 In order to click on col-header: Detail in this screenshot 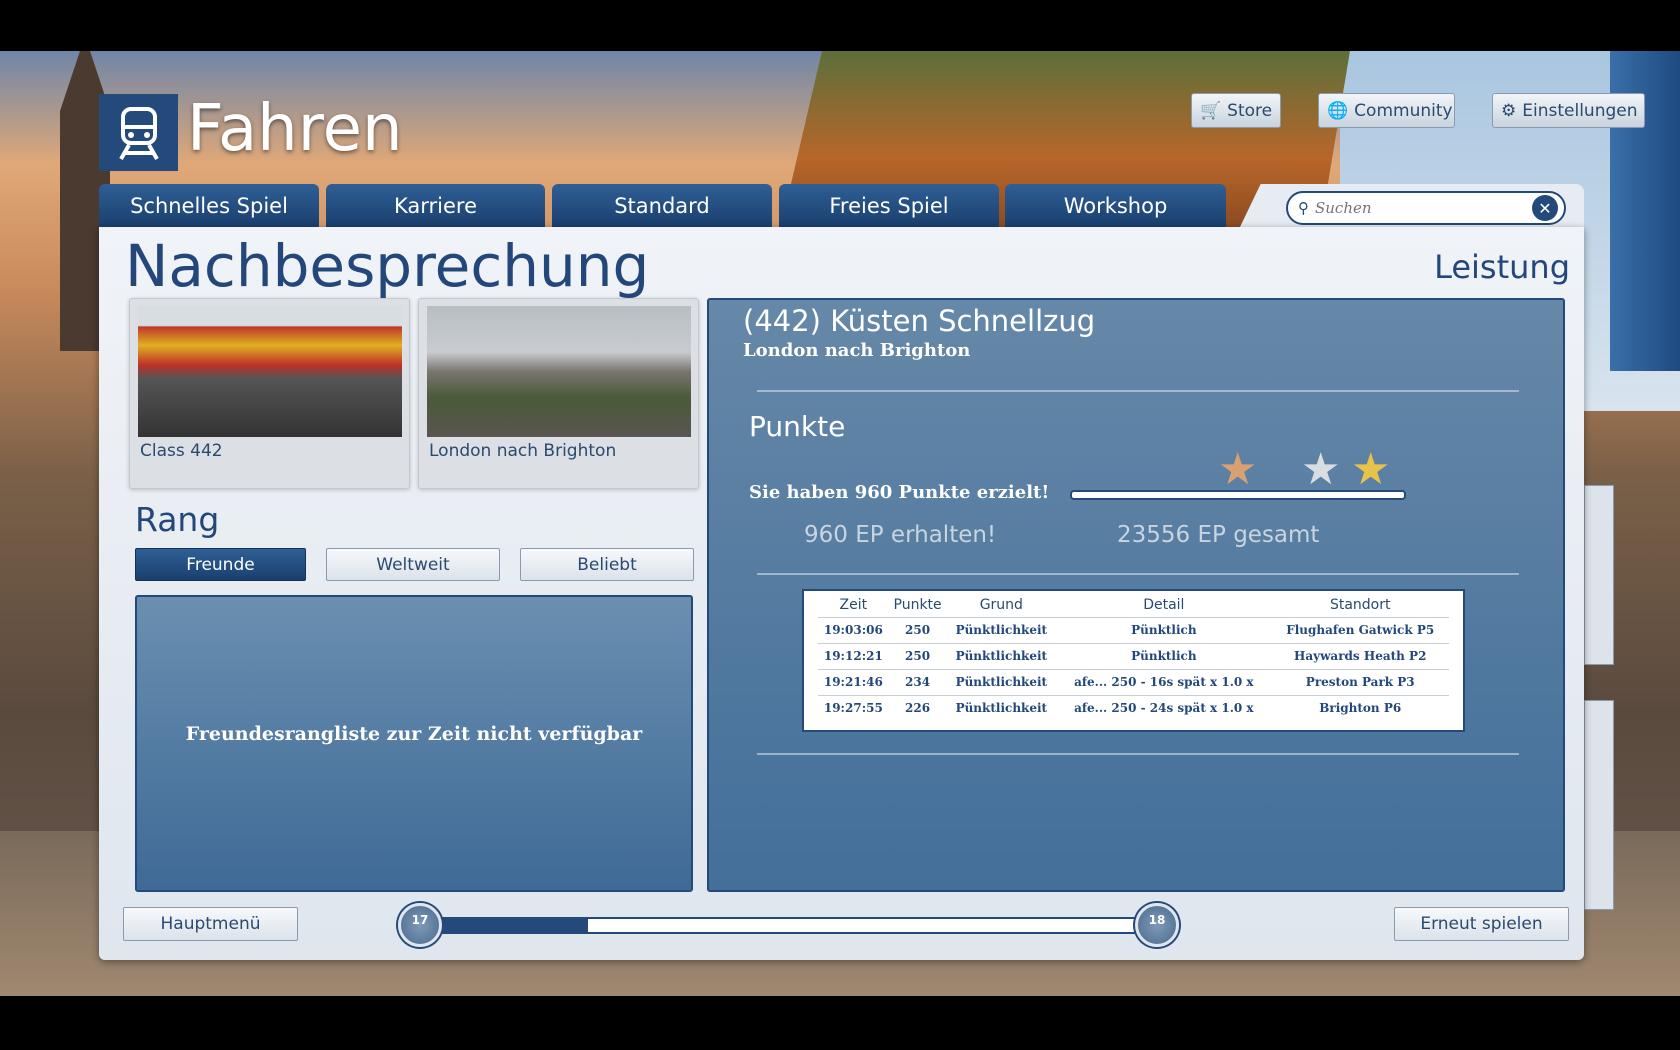, I will do `click(1164, 604)`.